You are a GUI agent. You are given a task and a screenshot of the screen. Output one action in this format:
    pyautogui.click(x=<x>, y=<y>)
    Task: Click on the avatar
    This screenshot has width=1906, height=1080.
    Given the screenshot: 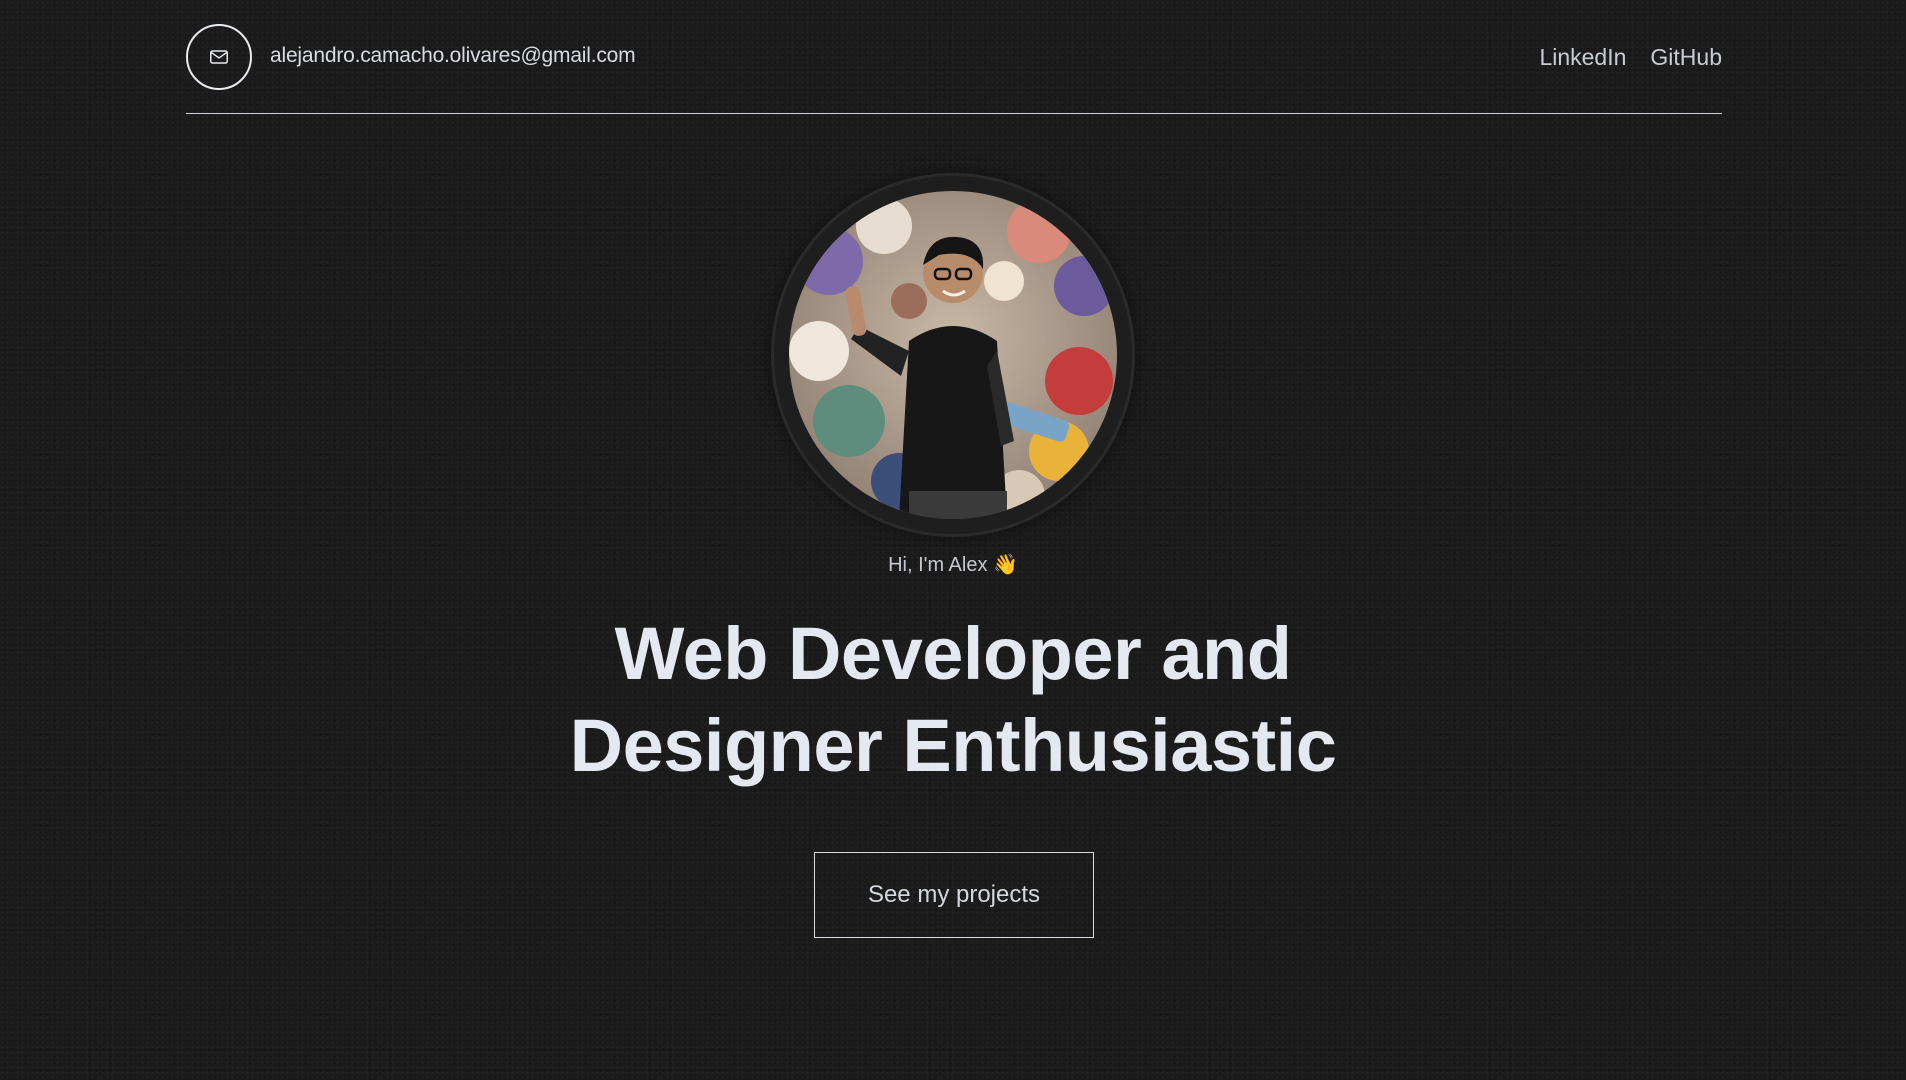 What is the action you would take?
    pyautogui.click(x=953, y=355)
    